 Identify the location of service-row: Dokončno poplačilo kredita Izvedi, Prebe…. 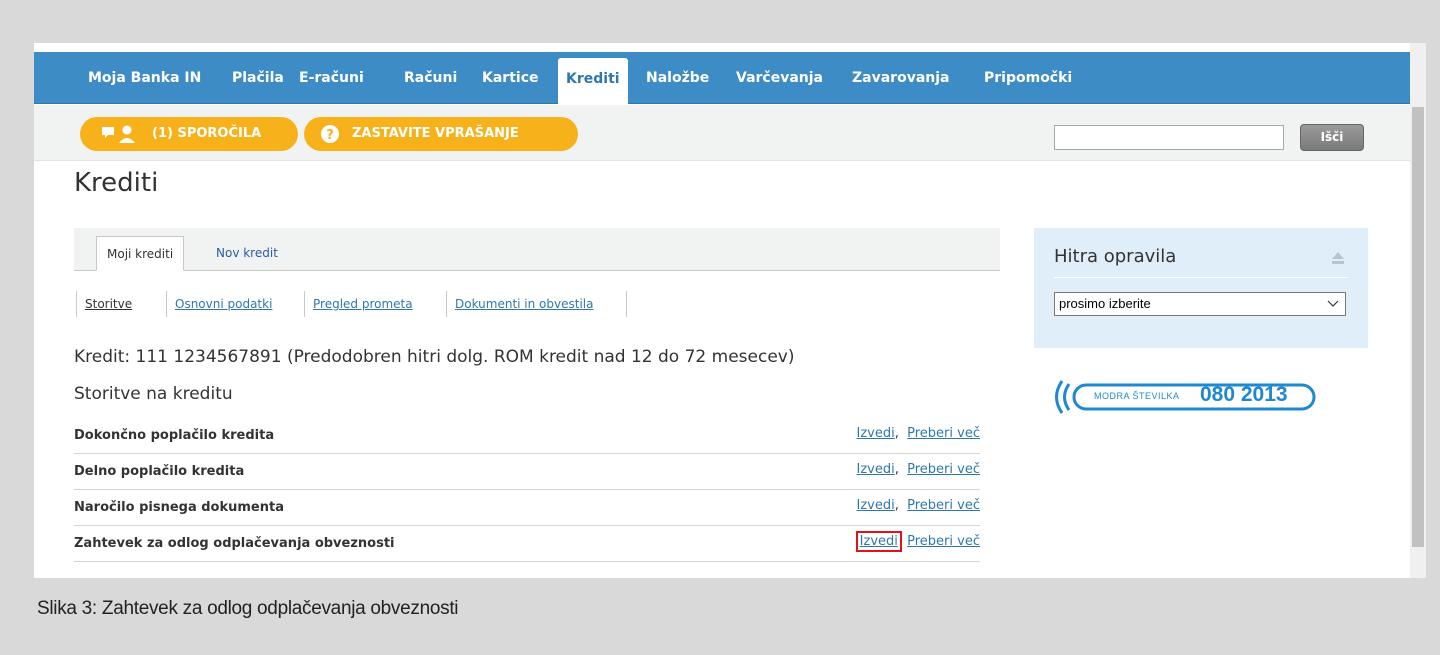
(527, 436).